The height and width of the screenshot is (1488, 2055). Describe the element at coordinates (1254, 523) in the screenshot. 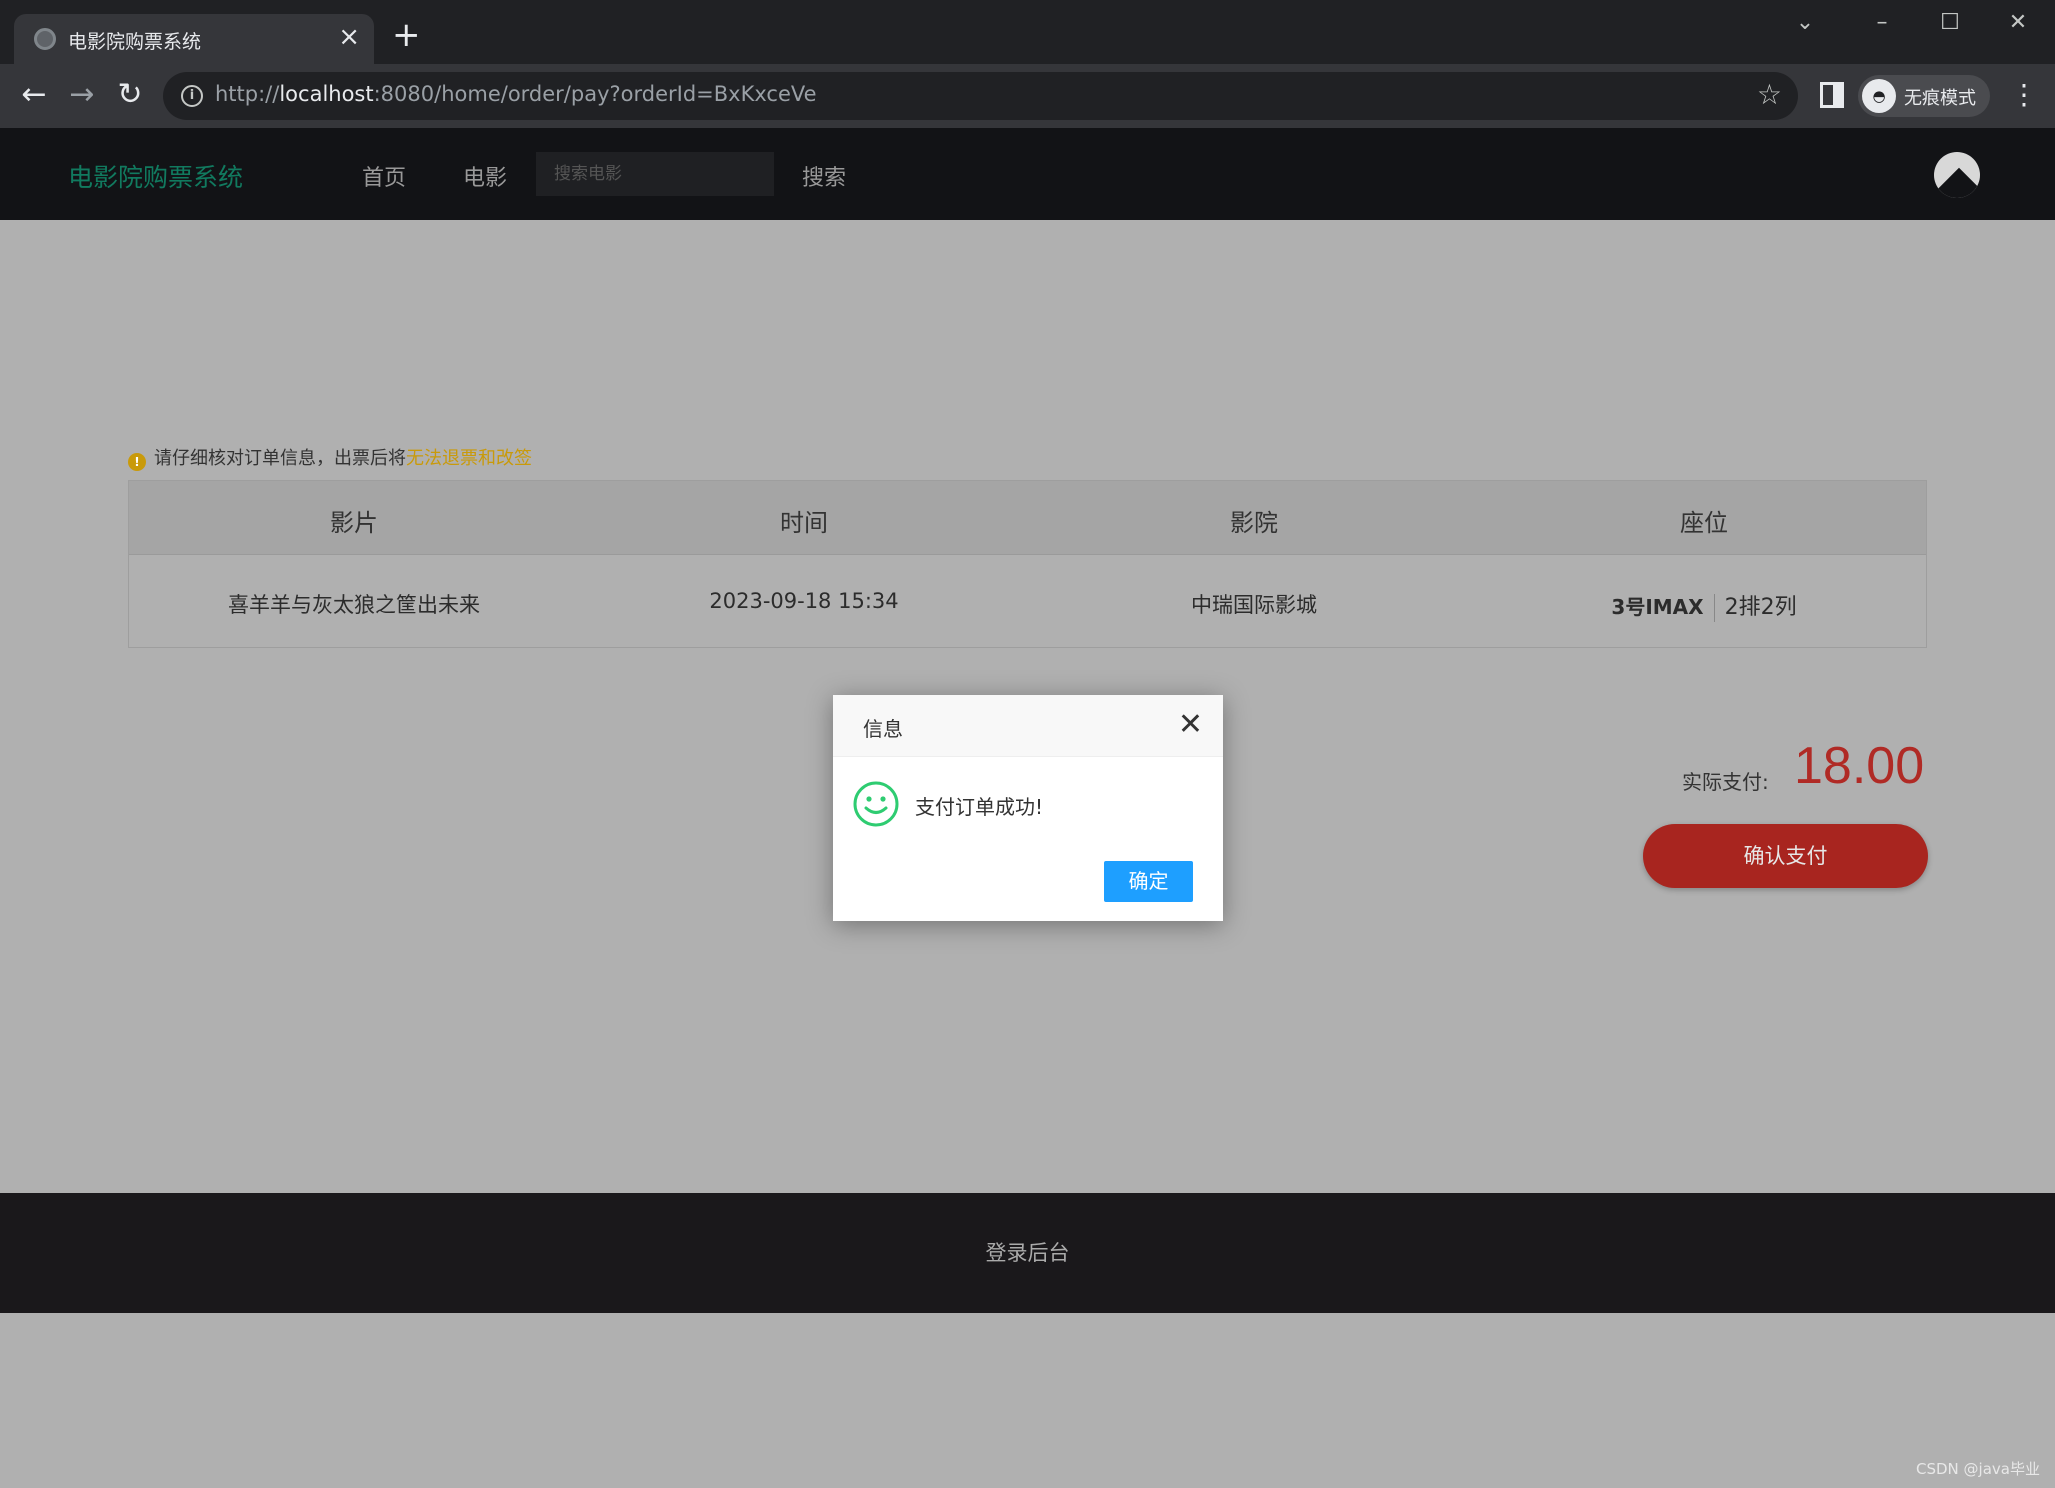

I see `header-cinema: 影院` at that location.